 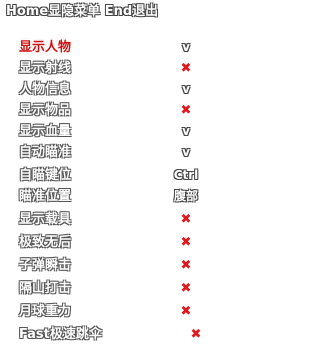 What do you see at coordinates (112, 242) in the screenshot?
I see `menu-item-no-recoil: 极致无后 ✖` at bounding box center [112, 242].